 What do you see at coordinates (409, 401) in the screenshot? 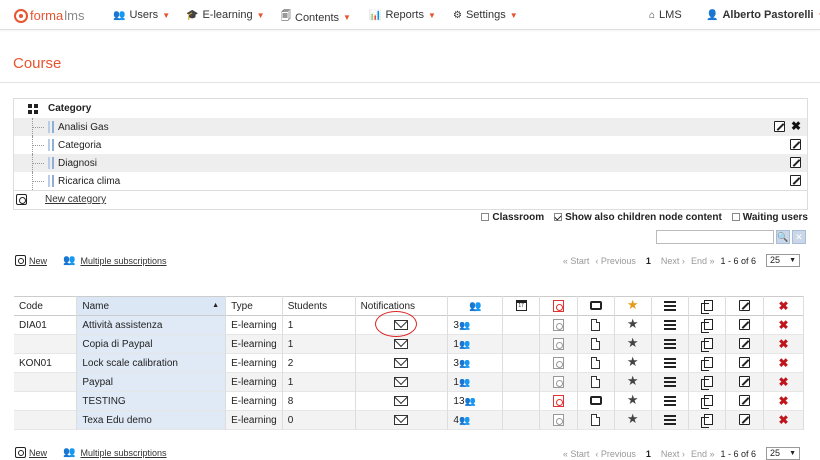
I see `table-row: TESTING E-learning 8 13👥 ★ ✖` at bounding box center [409, 401].